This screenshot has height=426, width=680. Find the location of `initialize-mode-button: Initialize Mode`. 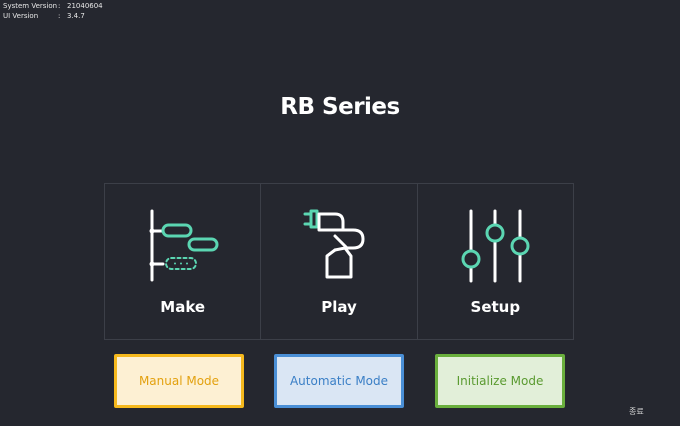

initialize-mode-button: Initialize Mode is located at coordinates (500, 381).